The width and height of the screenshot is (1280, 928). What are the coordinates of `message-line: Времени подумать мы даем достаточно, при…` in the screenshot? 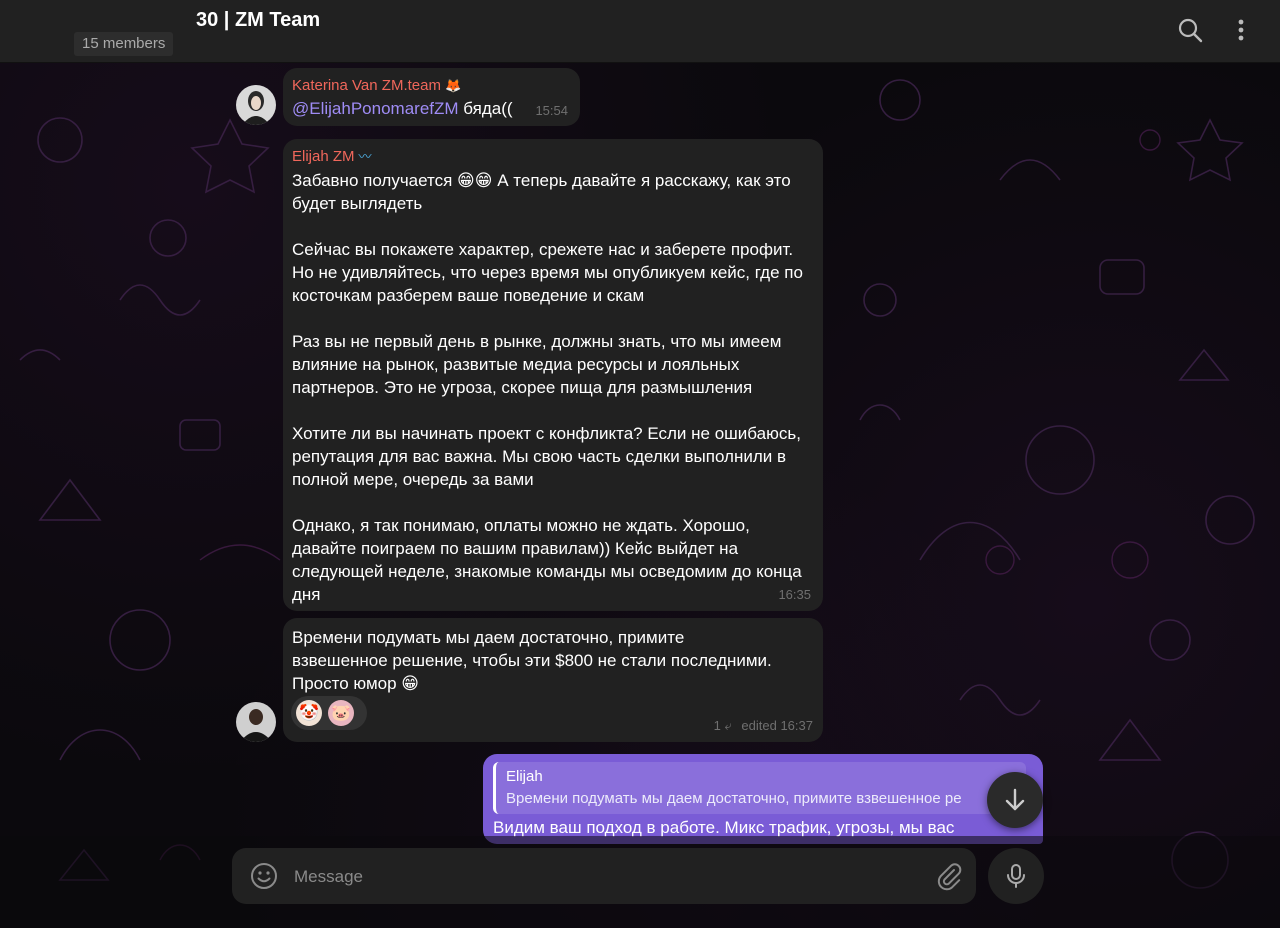 It's located at (488, 637).